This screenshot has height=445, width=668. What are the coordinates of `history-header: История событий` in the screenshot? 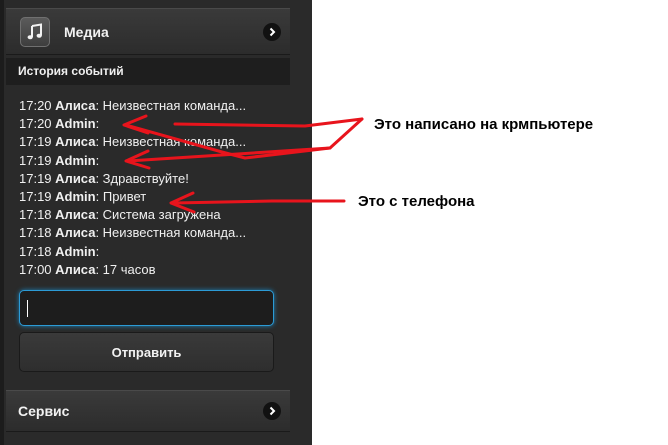 It's located at (148, 71).